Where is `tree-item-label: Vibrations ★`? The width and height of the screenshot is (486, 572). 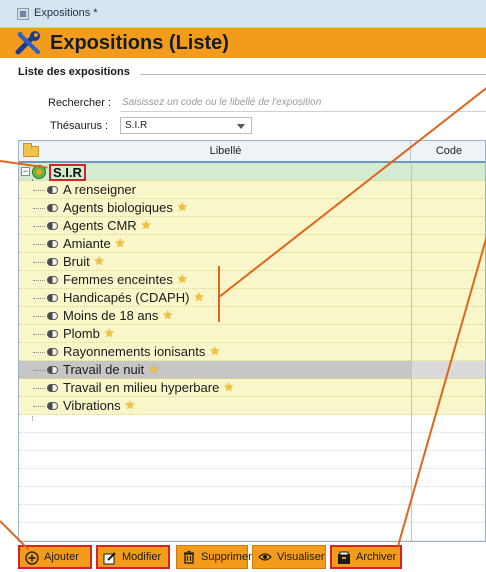
tree-item-label: Vibrations ★ is located at coordinates (99, 405).